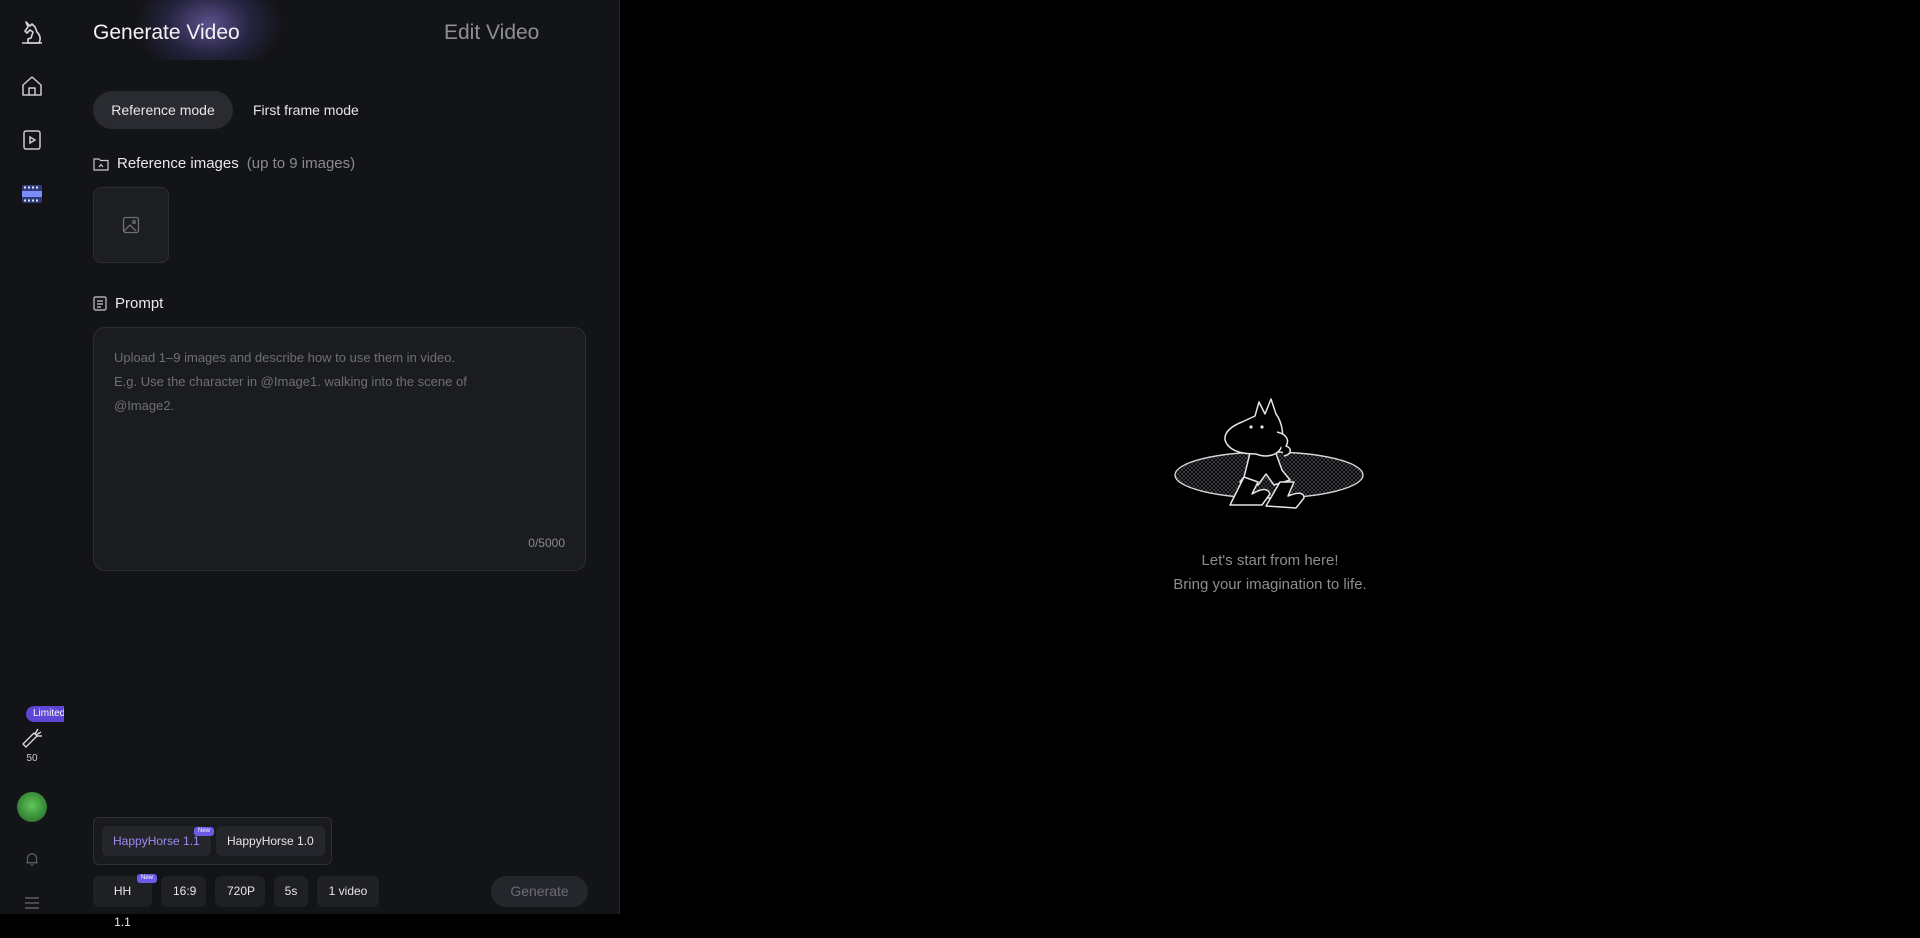 This screenshot has height=938, width=1920. What do you see at coordinates (270, 841) in the screenshot?
I see `model-option-happyhorse-1-0: HappyHorse 1.0` at bounding box center [270, 841].